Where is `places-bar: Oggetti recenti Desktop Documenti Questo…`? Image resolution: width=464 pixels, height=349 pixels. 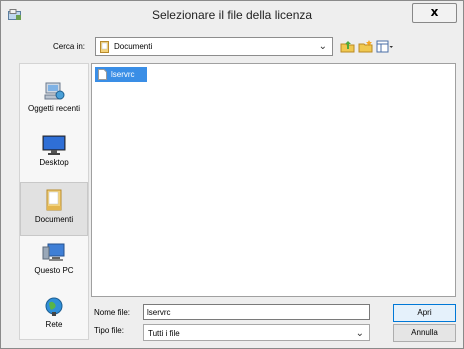
places-bar: Oggetti recenti Desktop Documenti Questo… is located at coordinates (54, 201).